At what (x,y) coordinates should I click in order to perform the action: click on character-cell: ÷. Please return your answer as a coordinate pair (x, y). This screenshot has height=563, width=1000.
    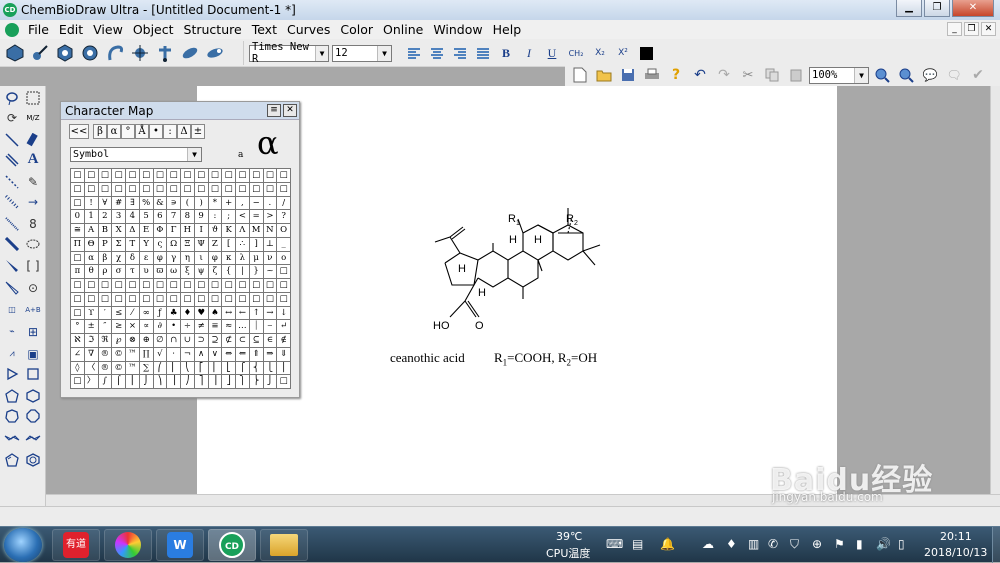
    Looking at the image, I should click on (188, 327).